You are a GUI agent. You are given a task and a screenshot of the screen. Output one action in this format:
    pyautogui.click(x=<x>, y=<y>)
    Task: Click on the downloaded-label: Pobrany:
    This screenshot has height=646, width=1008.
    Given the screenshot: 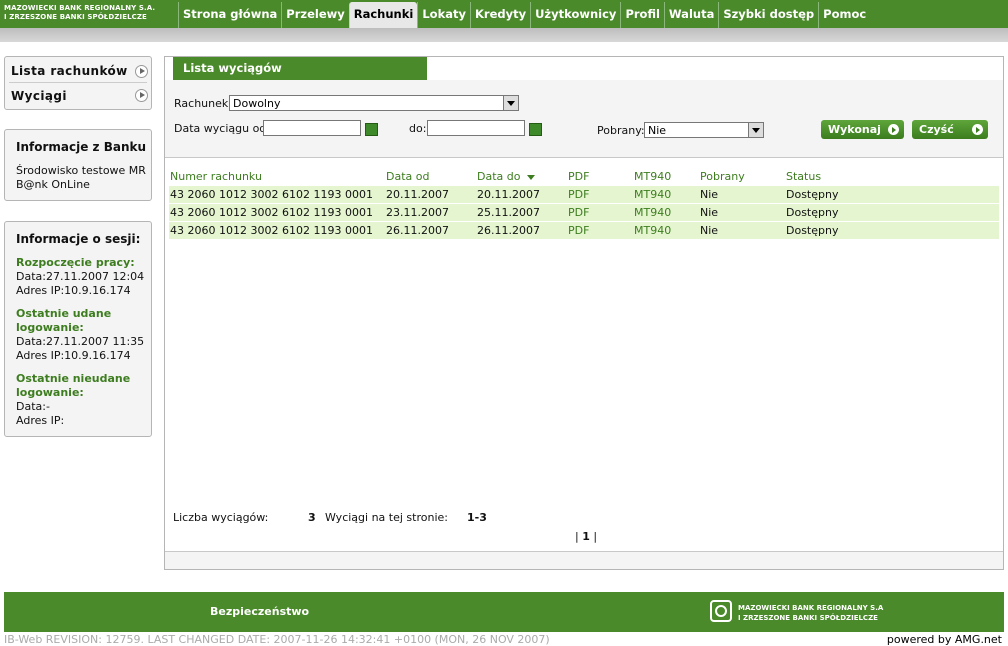 What is the action you would take?
    pyautogui.click(x=621, y=130)
    